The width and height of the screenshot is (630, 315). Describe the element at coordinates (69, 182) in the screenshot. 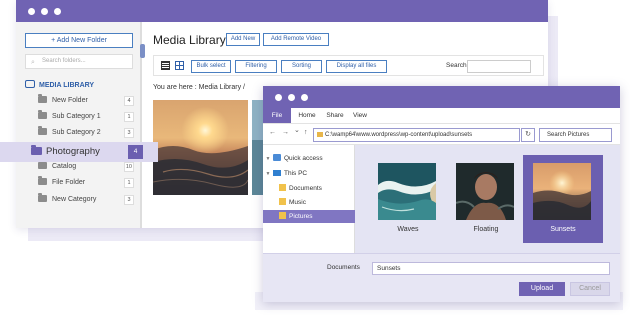

I see `folder-label: File Folder` at that location.